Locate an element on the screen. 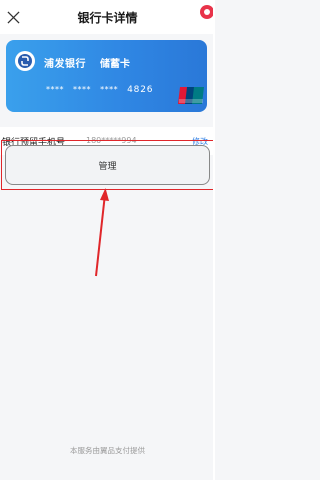 Image resolution: width=320 pixels, height=480 pixels. card-number: **** **** **** 4826 is located at coordinates (99, 90).